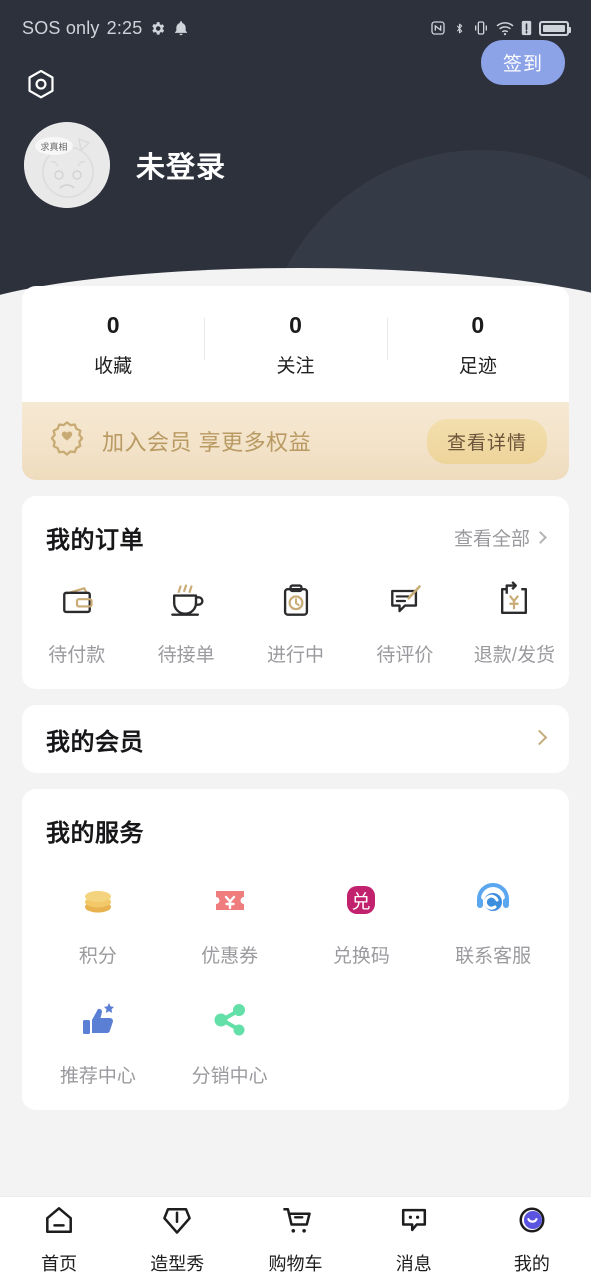 The image size is (591, 1280). I want to click on gem-icon, so click(177, 1222).